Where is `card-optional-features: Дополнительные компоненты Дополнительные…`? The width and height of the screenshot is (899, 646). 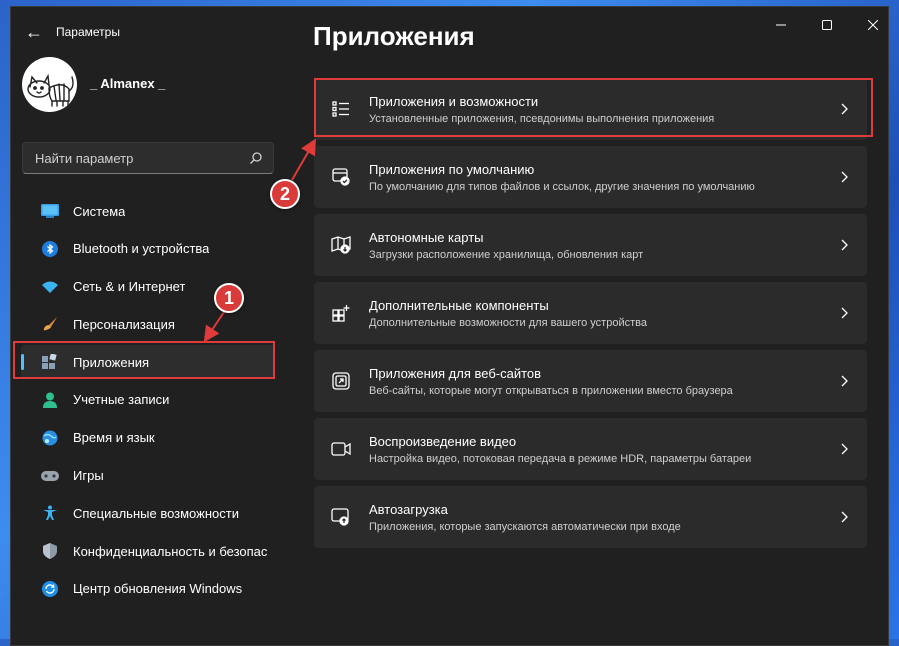 card-optional-features: Дополнительные компоненты Дополнительные… is located at coordinates (590, 313).